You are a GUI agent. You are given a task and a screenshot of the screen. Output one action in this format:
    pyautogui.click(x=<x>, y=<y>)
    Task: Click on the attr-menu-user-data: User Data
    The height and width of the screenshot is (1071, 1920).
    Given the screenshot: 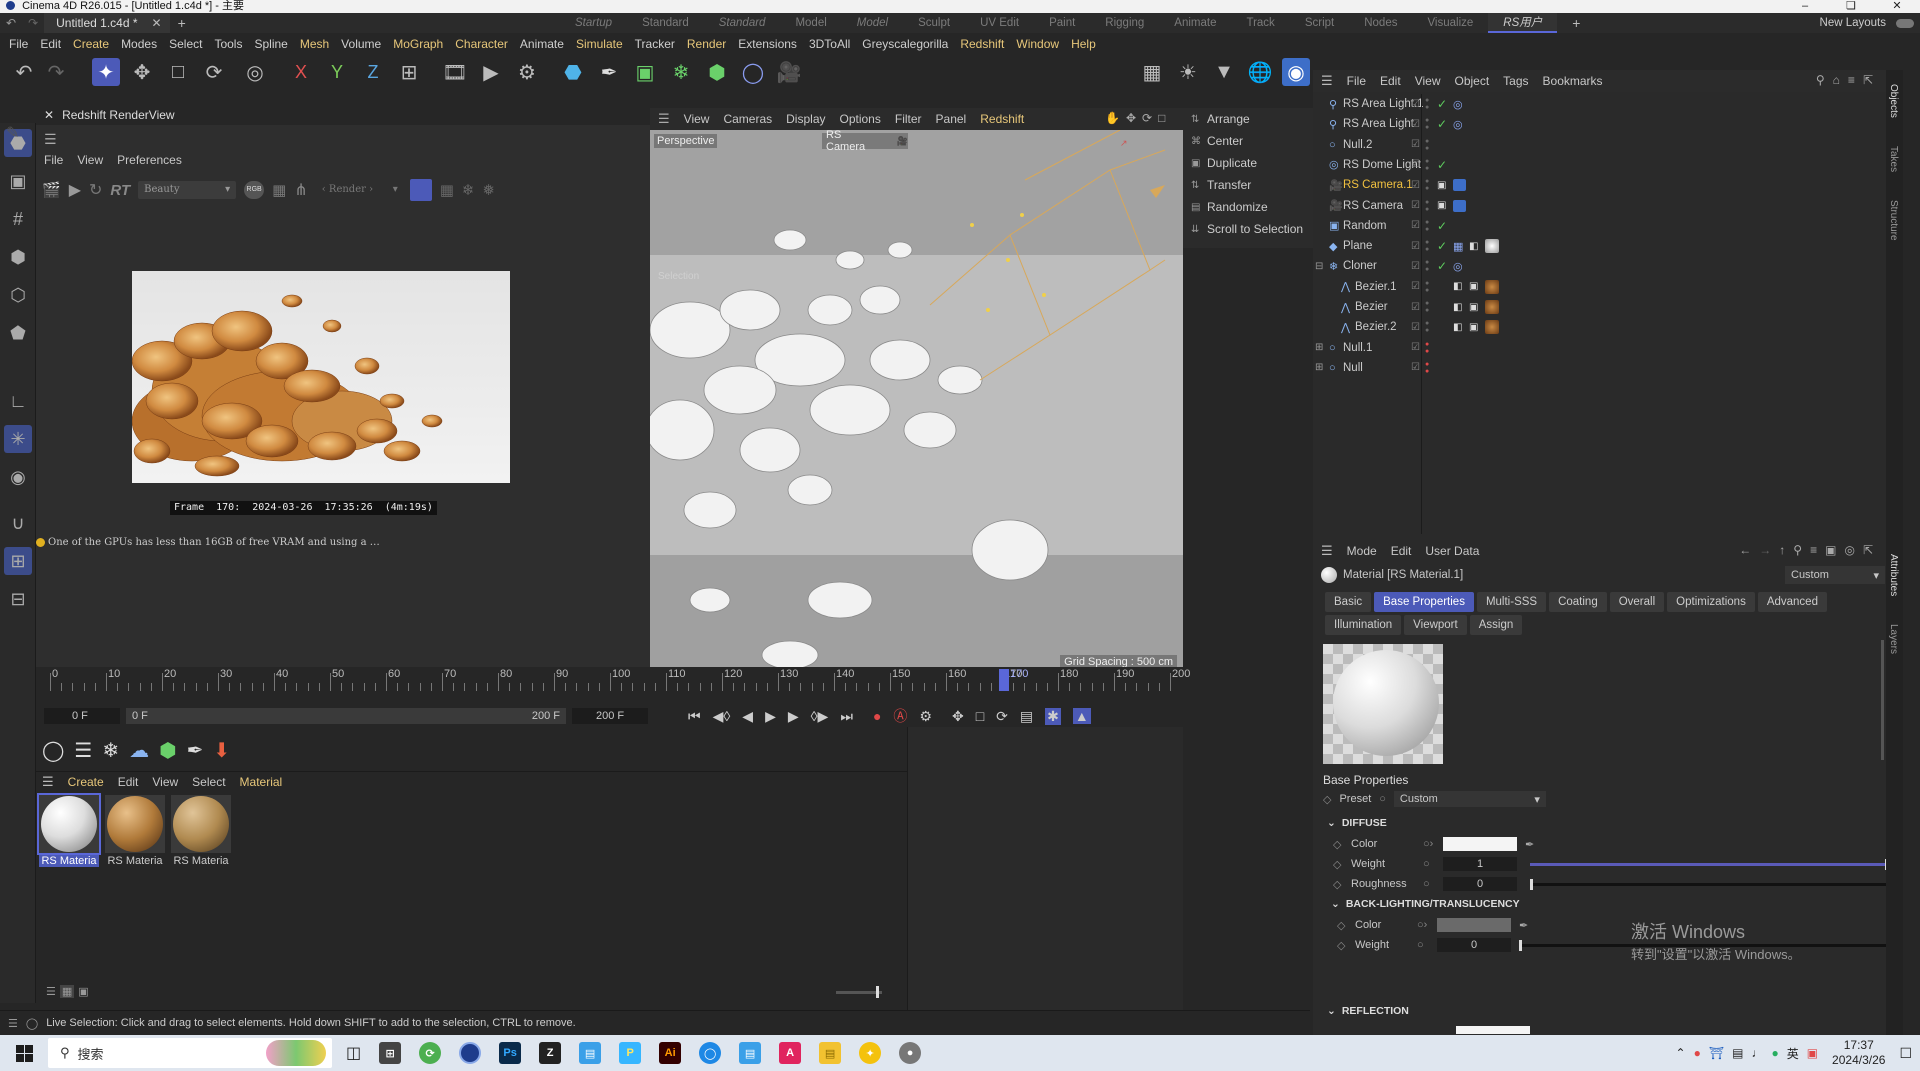 What is the action you would take?
    pyautogui.click(x=1452, y=551)
    